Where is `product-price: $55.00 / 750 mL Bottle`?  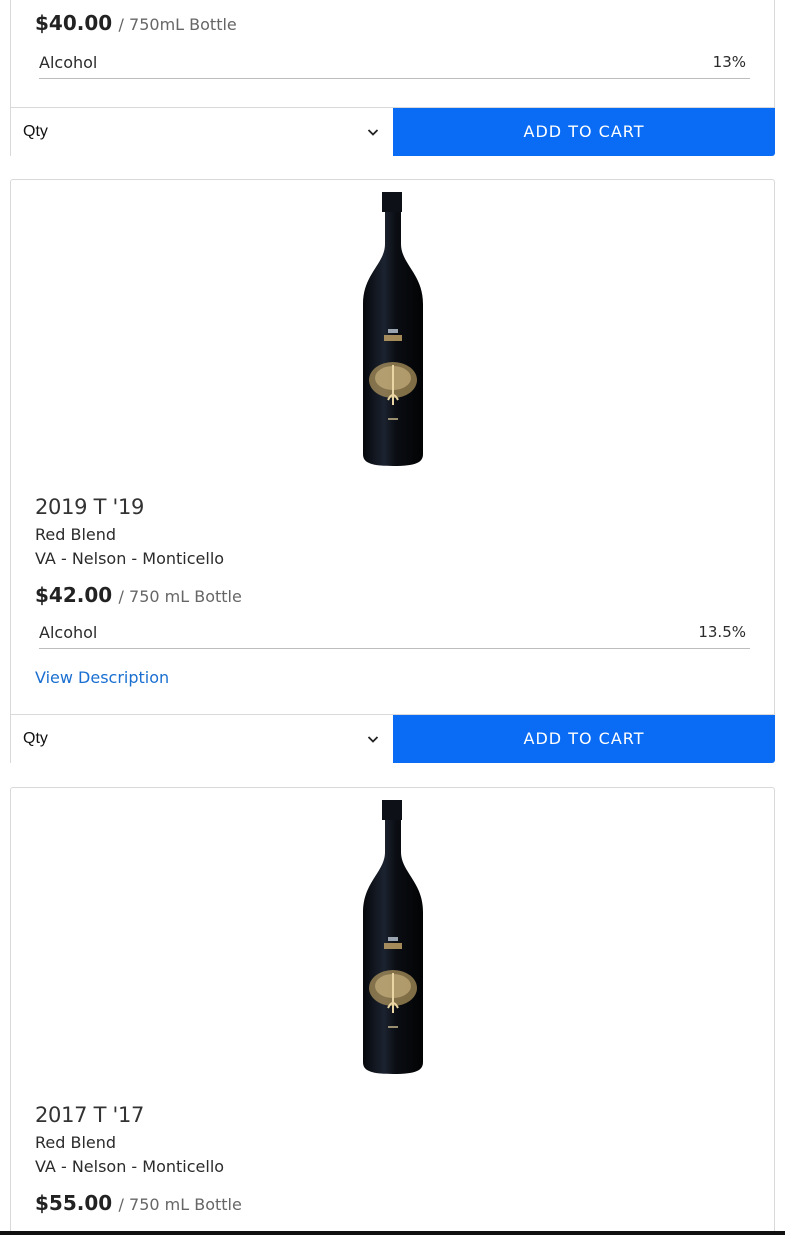 product-price: $55.00 / 750 mL Bottle is located at coordinates (138, 1203).